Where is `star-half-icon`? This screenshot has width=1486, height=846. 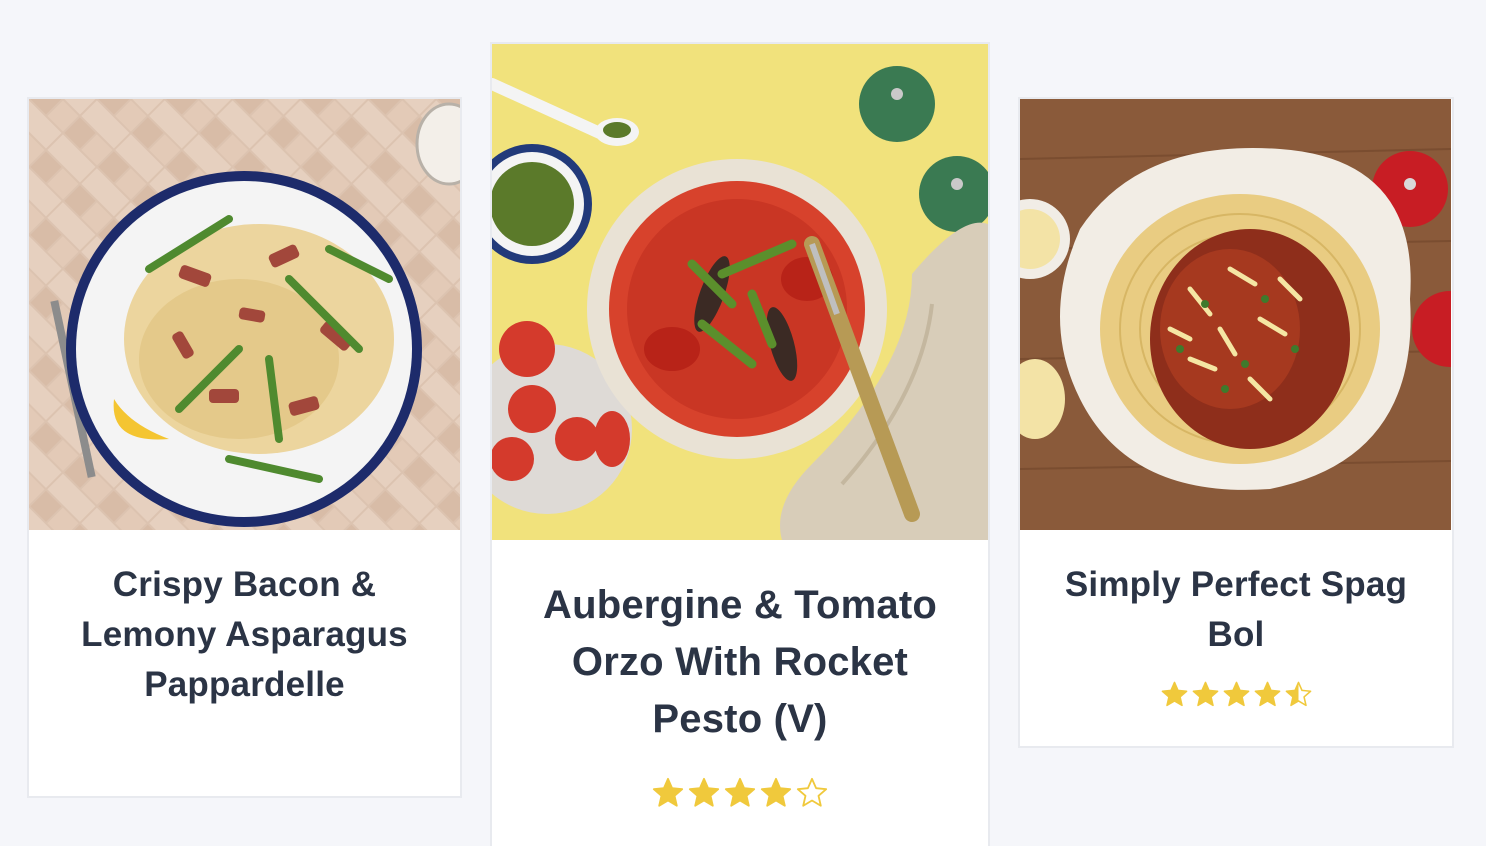
star-half-icon is located at coordinates (1298, 694).